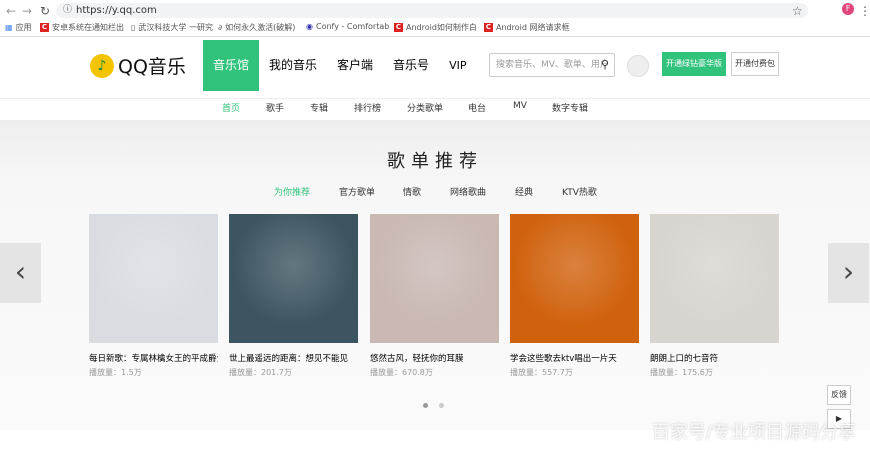 The image size is (870, 455). What do you see at coordinates (755, 64) in the screenshot?
I see `pay-package-button: 开通付费包` at bounding box center [755, 64].